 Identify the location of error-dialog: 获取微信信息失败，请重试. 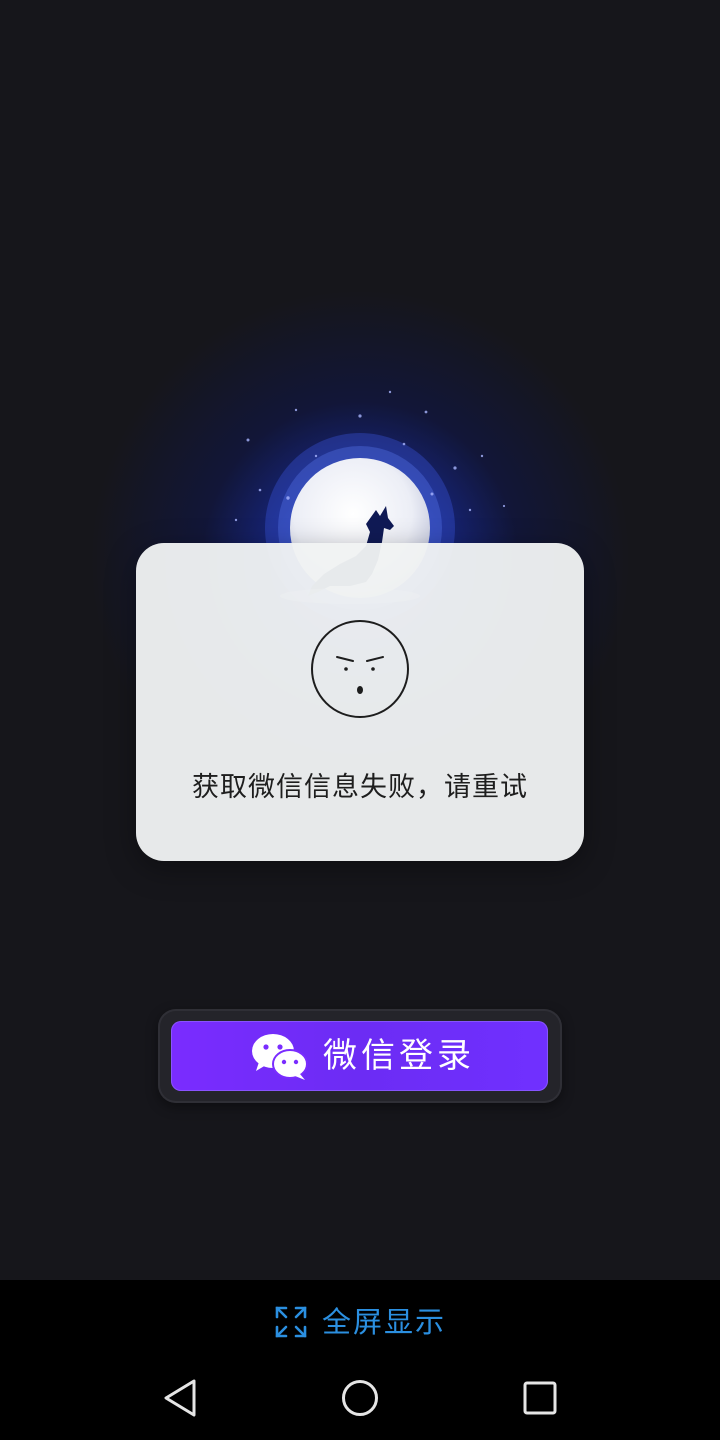
(360, 702).